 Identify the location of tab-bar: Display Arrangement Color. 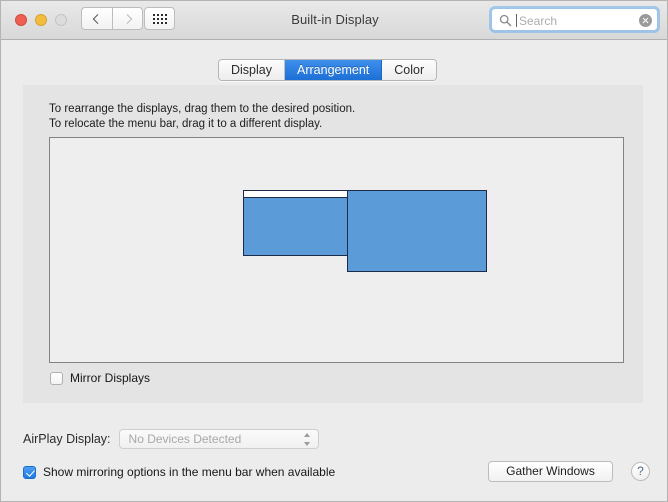
(328, 70).